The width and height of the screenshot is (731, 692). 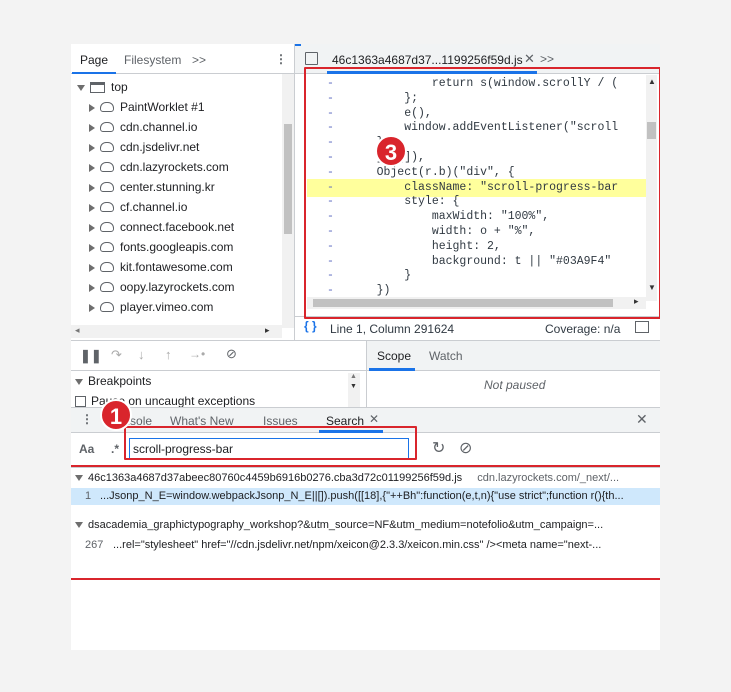 What do you see at coordinates (161, 247) in the screenshot?
I see `tree-item: fonts.googleapis.com` at bounding box center [161, 247].